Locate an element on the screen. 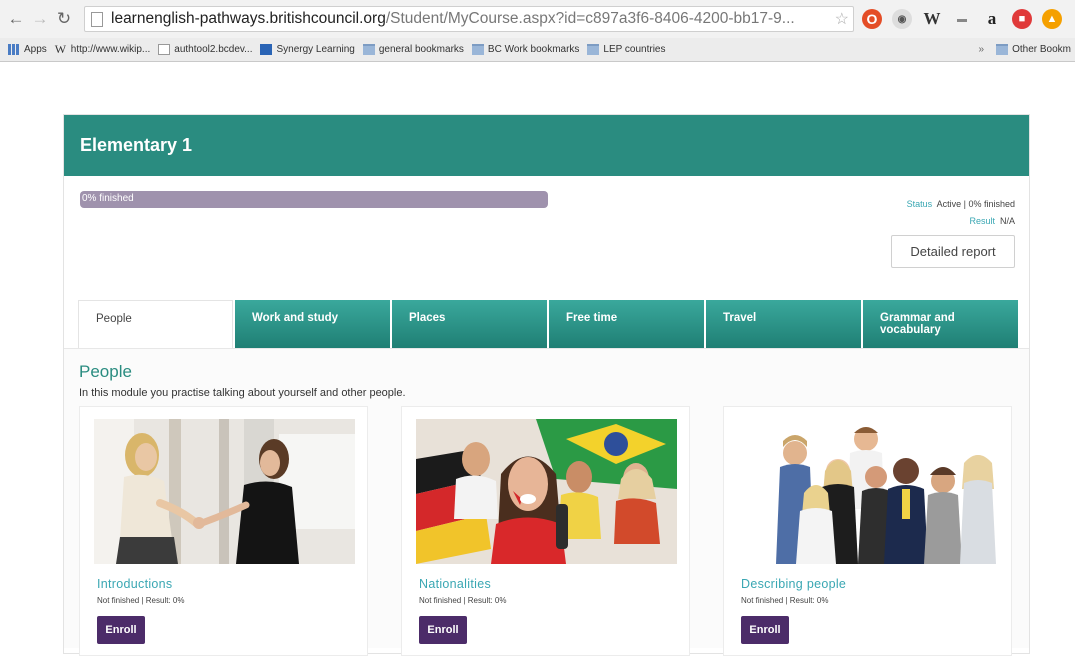  bookmark-apps: Apps is located at coordinates (27, 49).